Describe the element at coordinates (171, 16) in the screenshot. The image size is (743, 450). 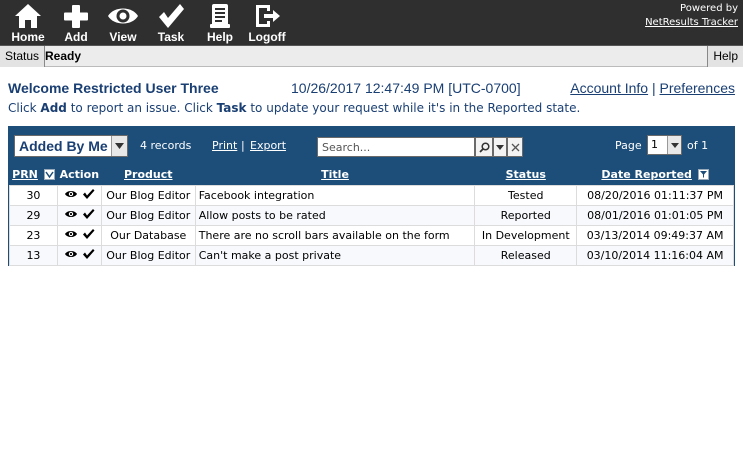
I see `checkmark-icon` at that location.